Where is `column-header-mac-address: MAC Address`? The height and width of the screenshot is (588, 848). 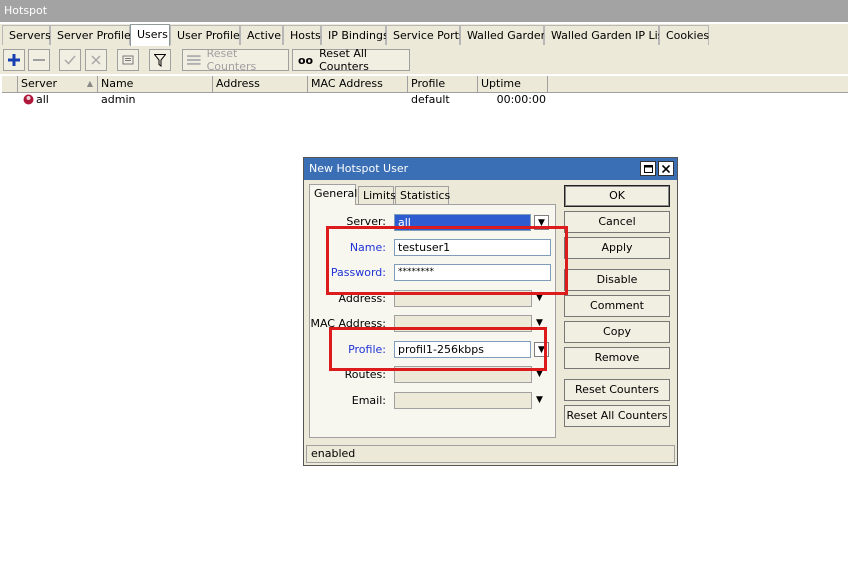 column-header-mac-address: MAC Address is located at coordinates (358, 84).